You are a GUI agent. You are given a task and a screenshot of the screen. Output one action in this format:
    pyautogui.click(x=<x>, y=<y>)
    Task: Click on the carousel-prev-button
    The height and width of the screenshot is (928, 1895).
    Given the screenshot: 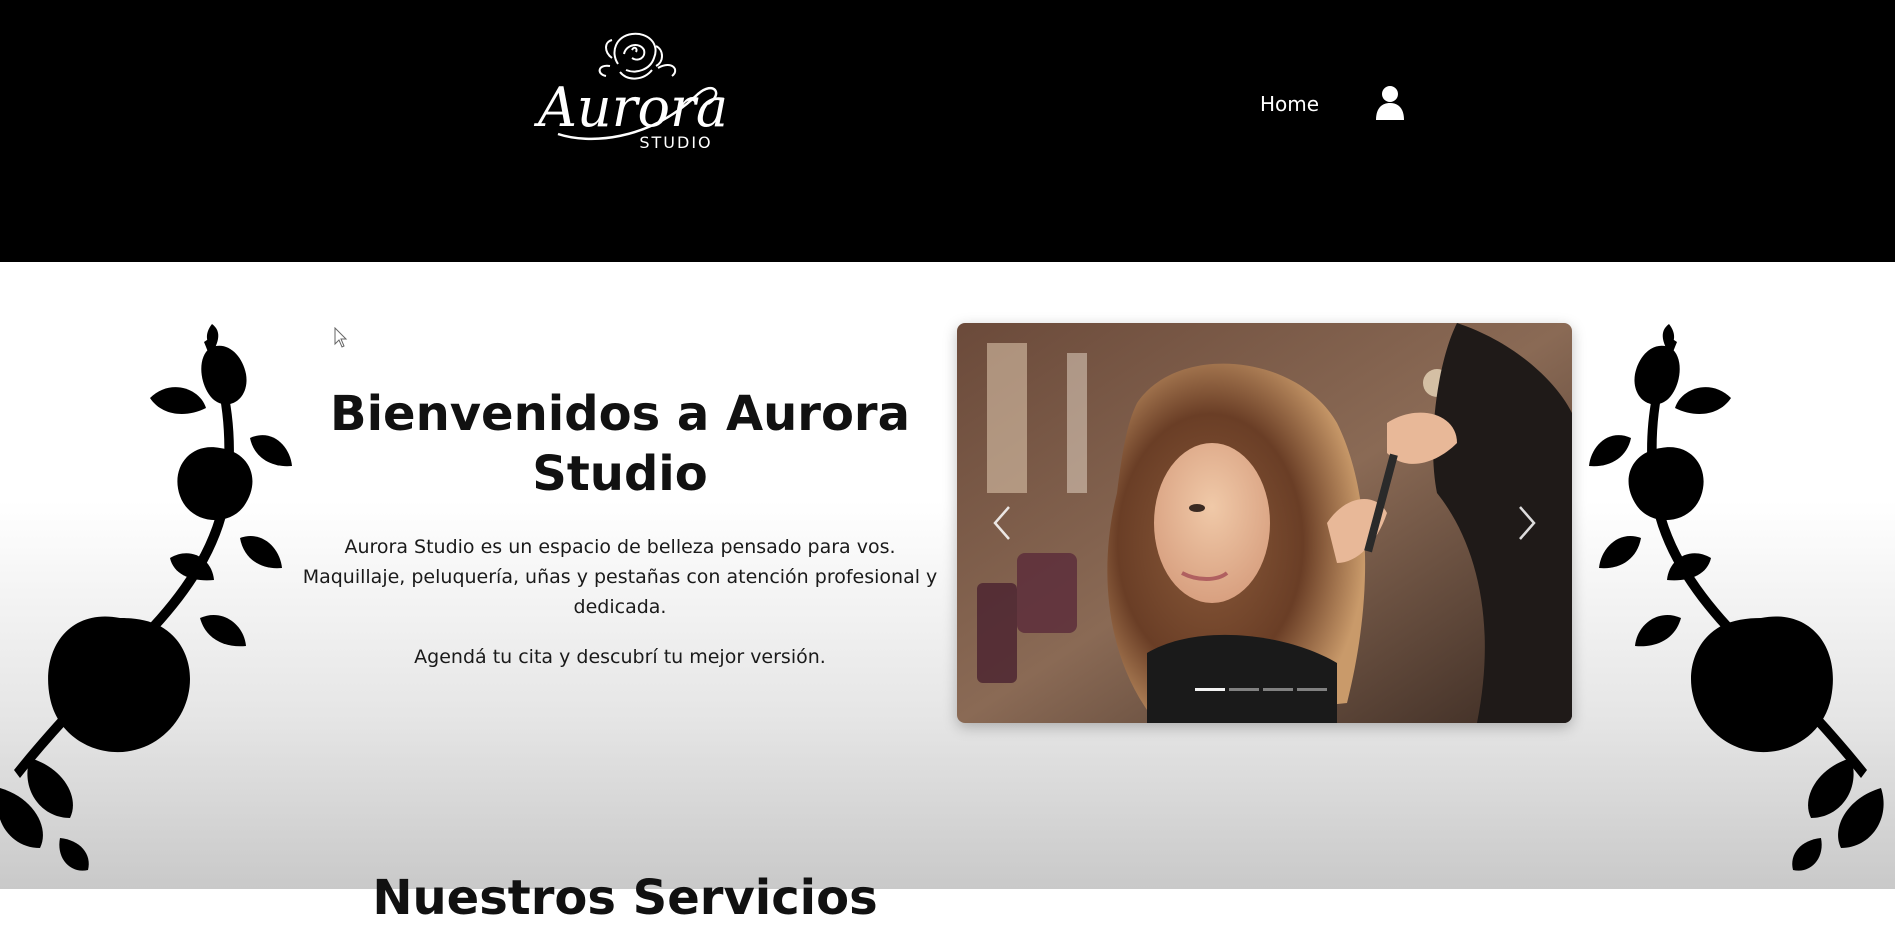 What is the action you would take?
    pyautogui.click(x=1003, y=523)
    